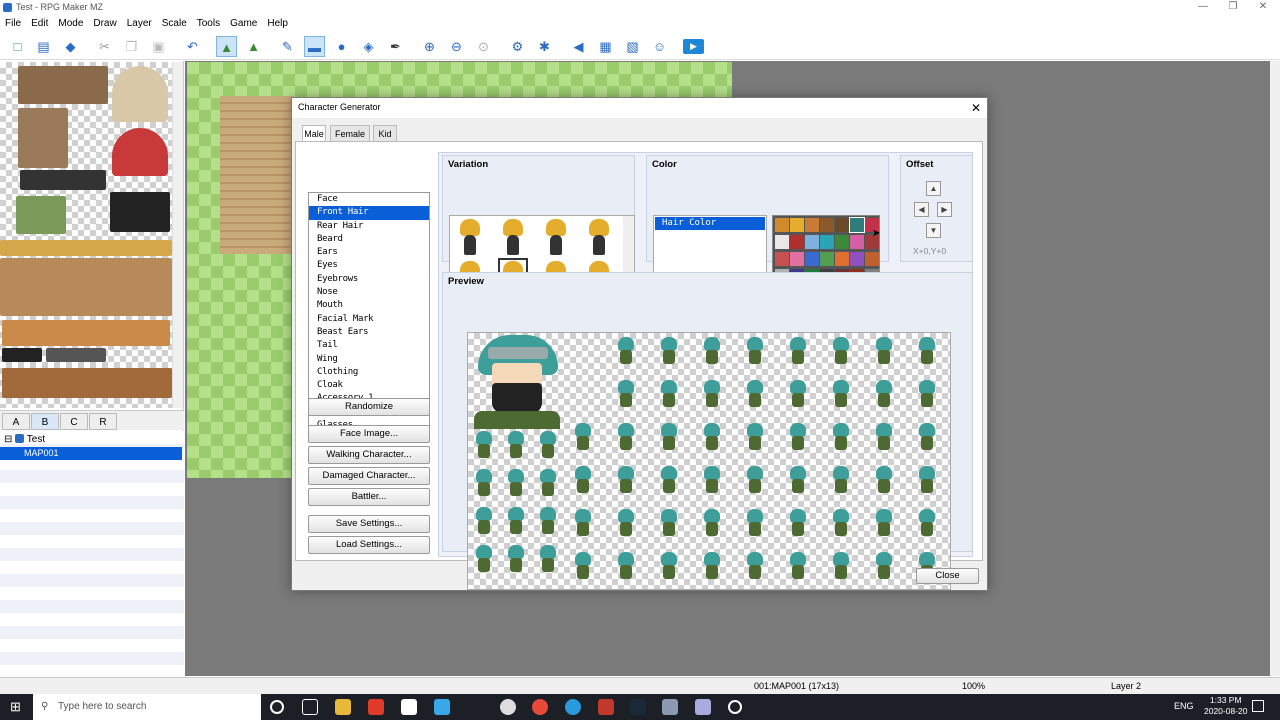 The height and width of the screenshot is (720, 1280). What do you see at coordinates (192, 46) in the screenshot?
I see `undo-icon: ↶` at bounding box center [192, 46].